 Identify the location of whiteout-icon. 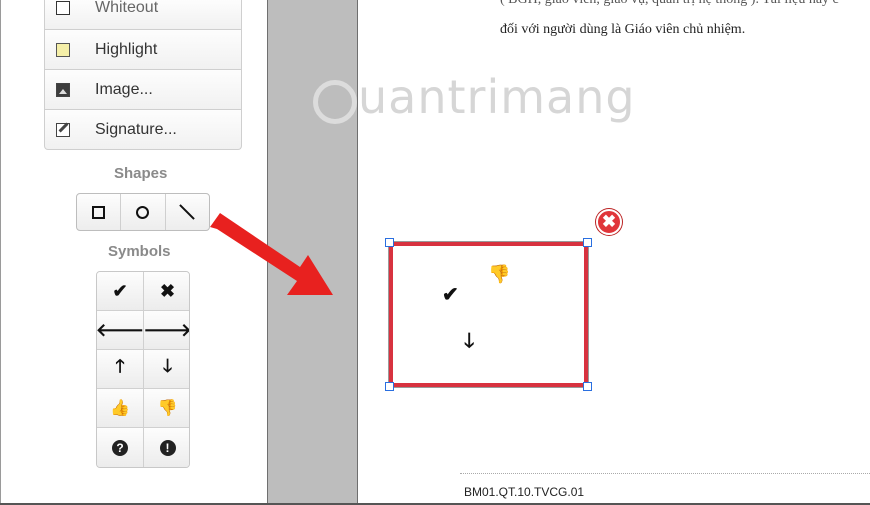
(63, 8).